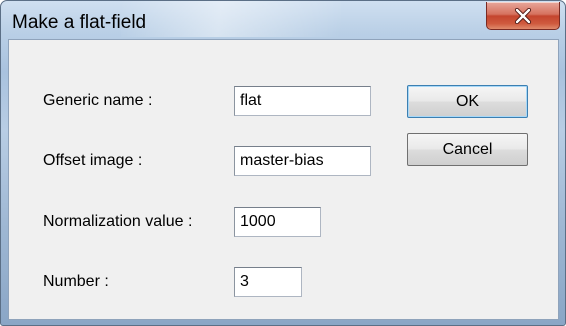 This screenshot has width=566, height=326. I want to click on close-button, so click(523, 16).